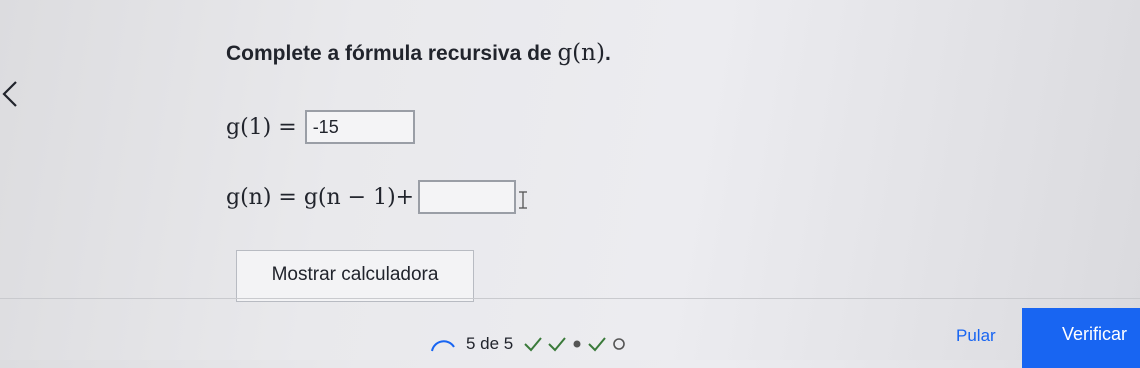 This screenshot has height=368, width=1140. I want to click on progress-indicator: 5 de 5, so click(528, 344).